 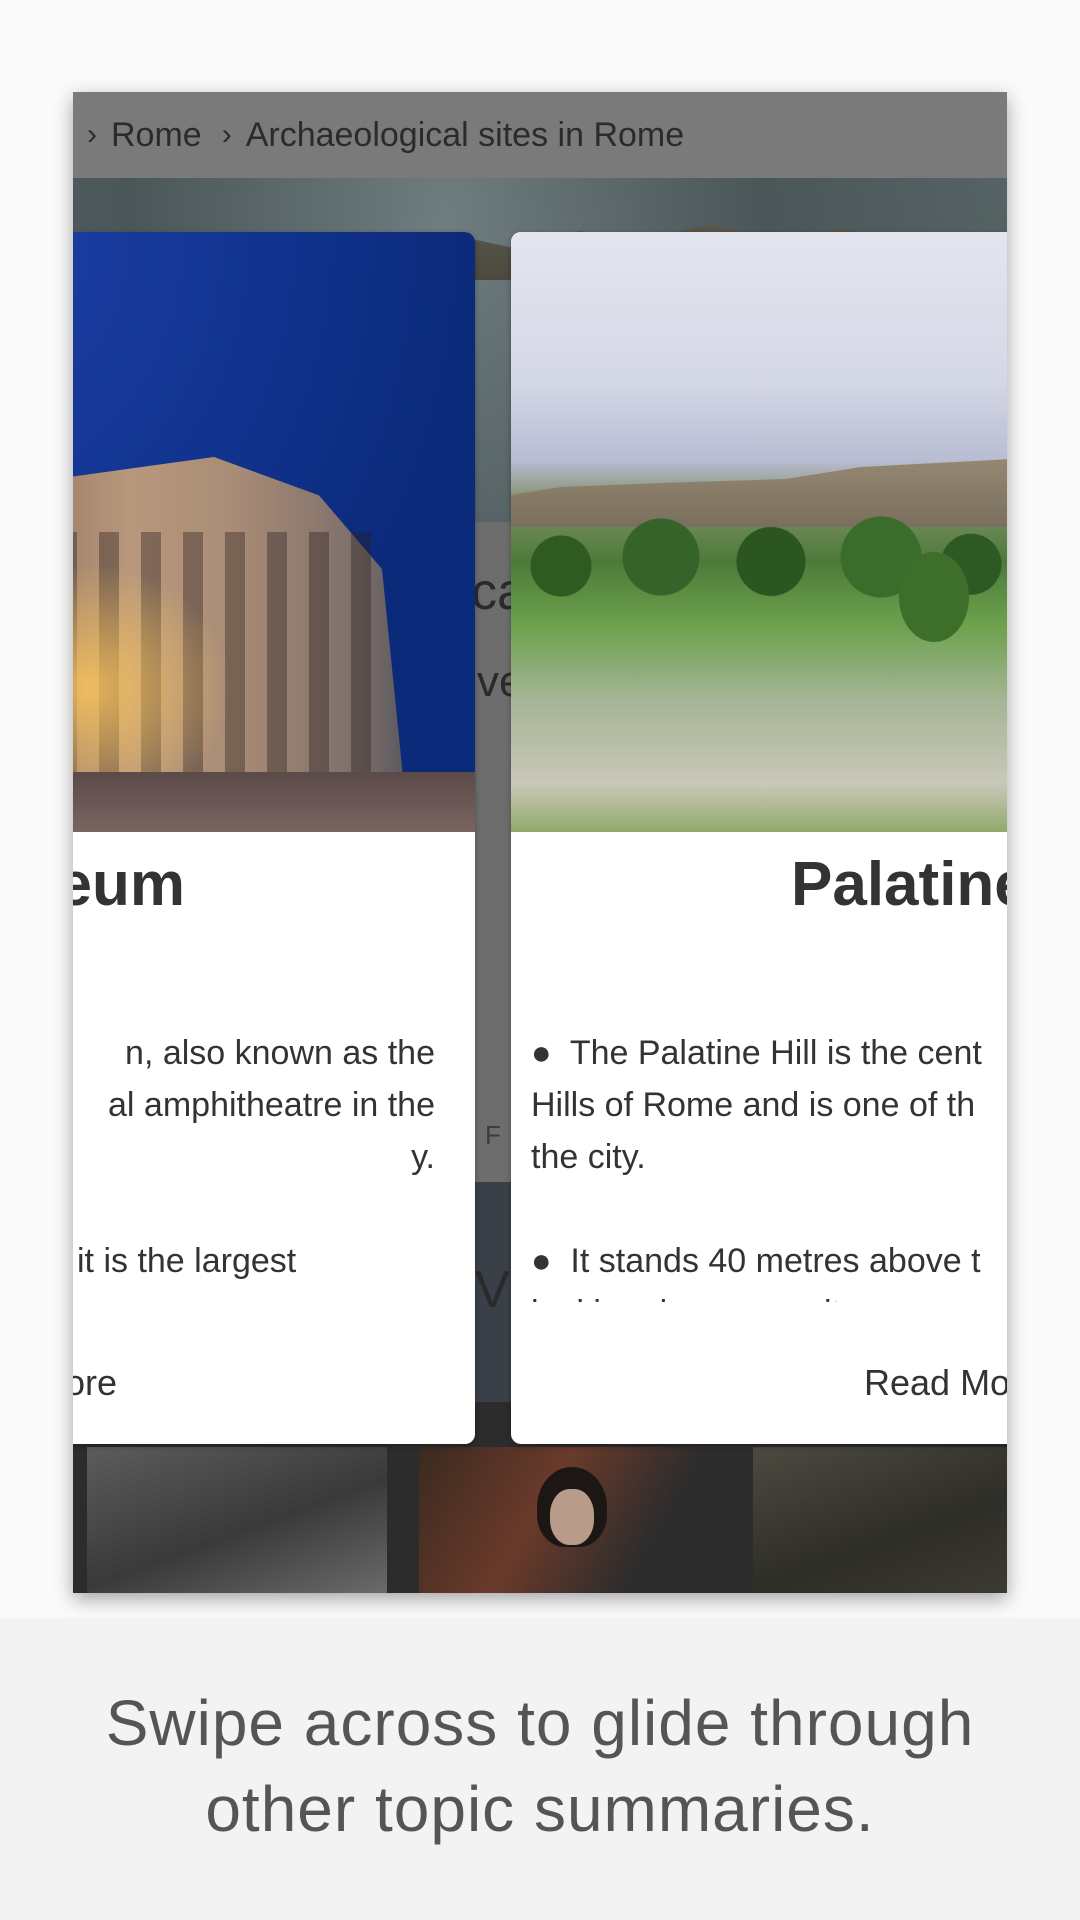 I want to click on card-title: Palatine, so click(x=899, y=884).